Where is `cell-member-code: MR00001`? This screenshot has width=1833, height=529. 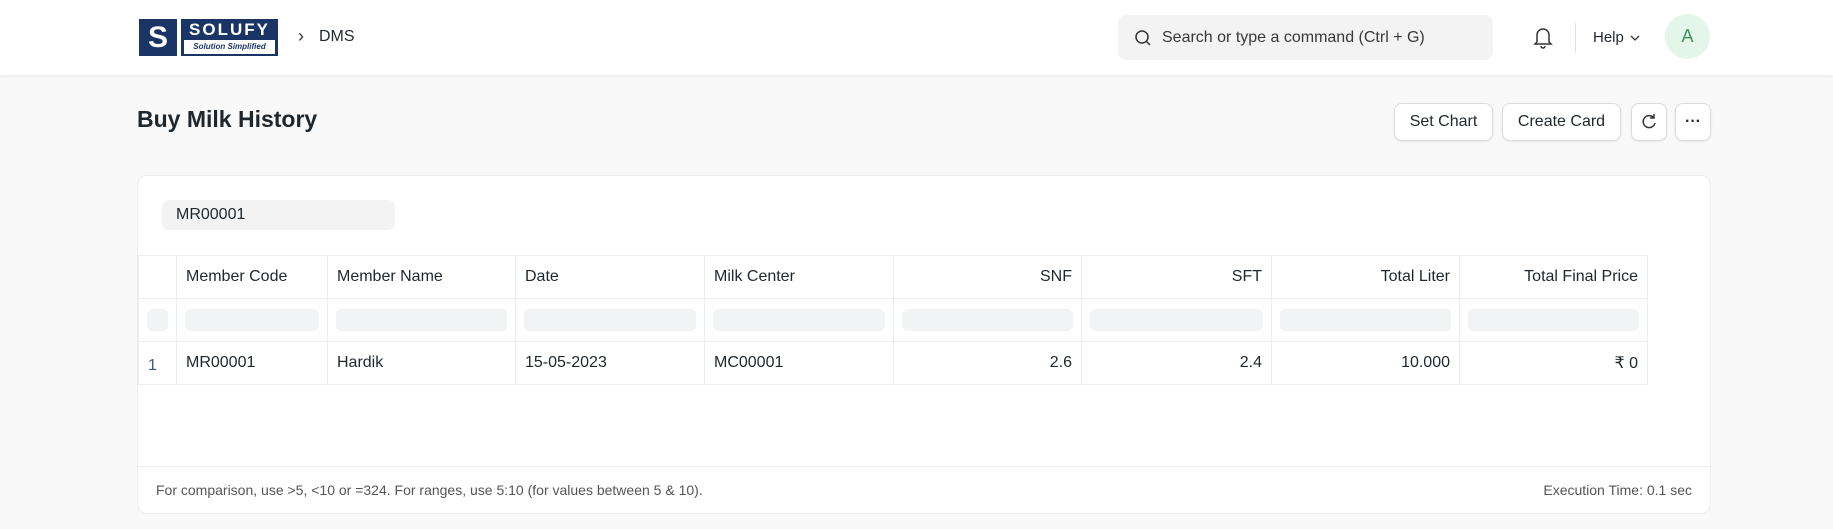 cell-member-code: MR00001 is located at coordinates (252, 363).